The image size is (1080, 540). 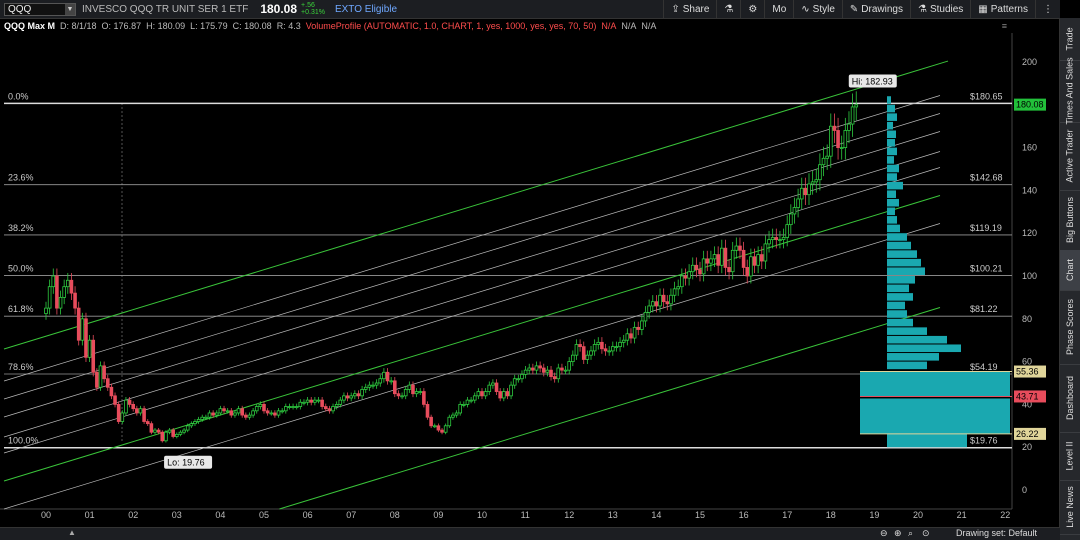 What do you see at coordinates (817, 9) in the screenshot?
I see `style-button: ∿ Style` at bounding box center [817, 9].